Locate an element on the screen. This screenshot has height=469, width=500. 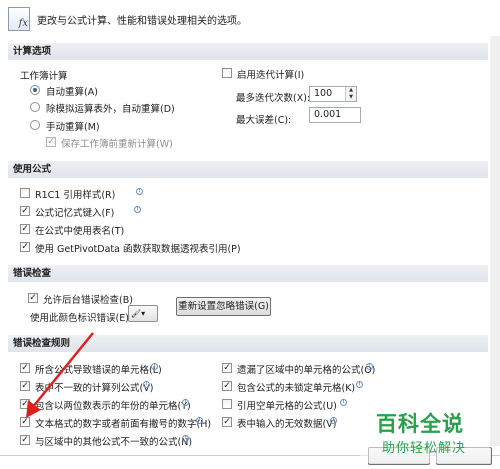
watermark-subtitle: 助你轻松解决 is located at coordinates (424, 448).